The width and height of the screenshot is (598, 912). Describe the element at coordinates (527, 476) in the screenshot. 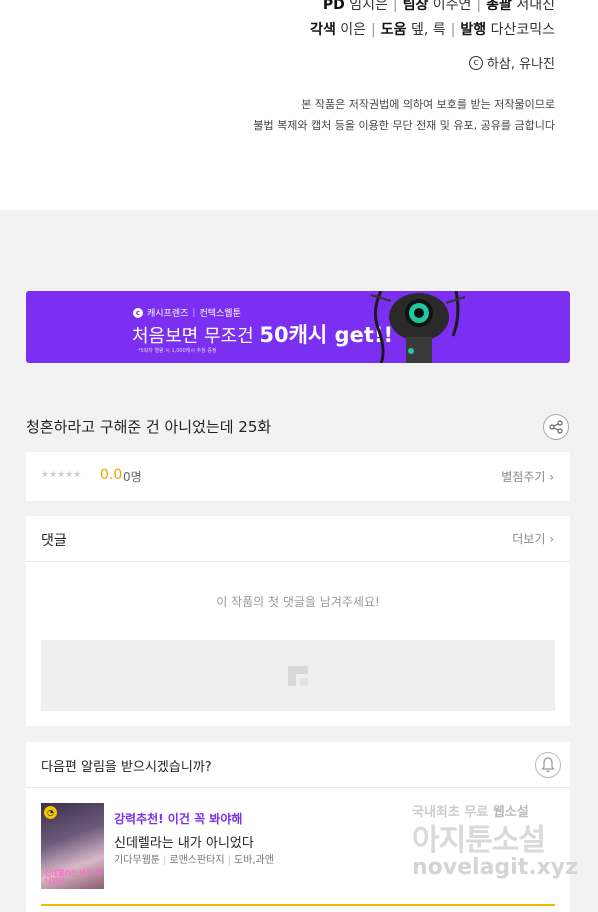

I see `rate-button: 별점주기 ›` at that location.